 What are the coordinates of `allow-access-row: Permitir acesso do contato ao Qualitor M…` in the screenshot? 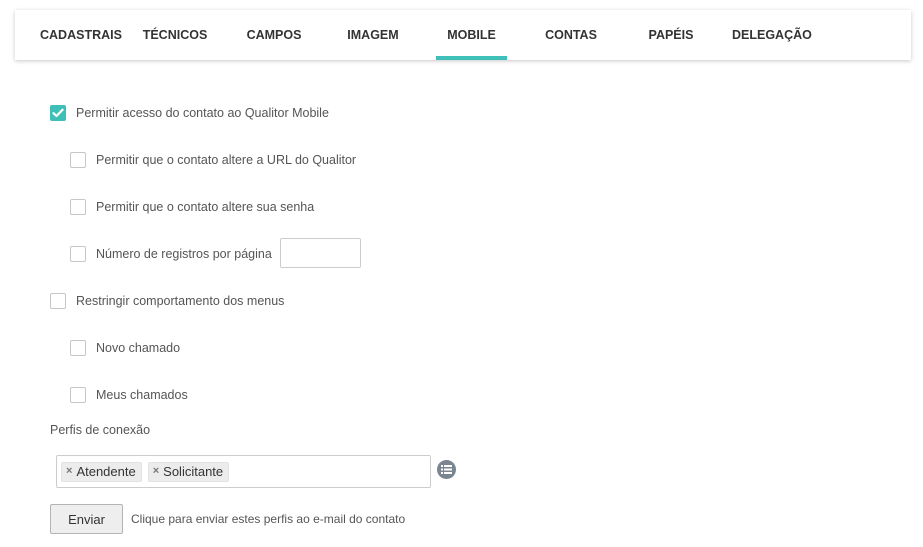 It's located at (189, 113).